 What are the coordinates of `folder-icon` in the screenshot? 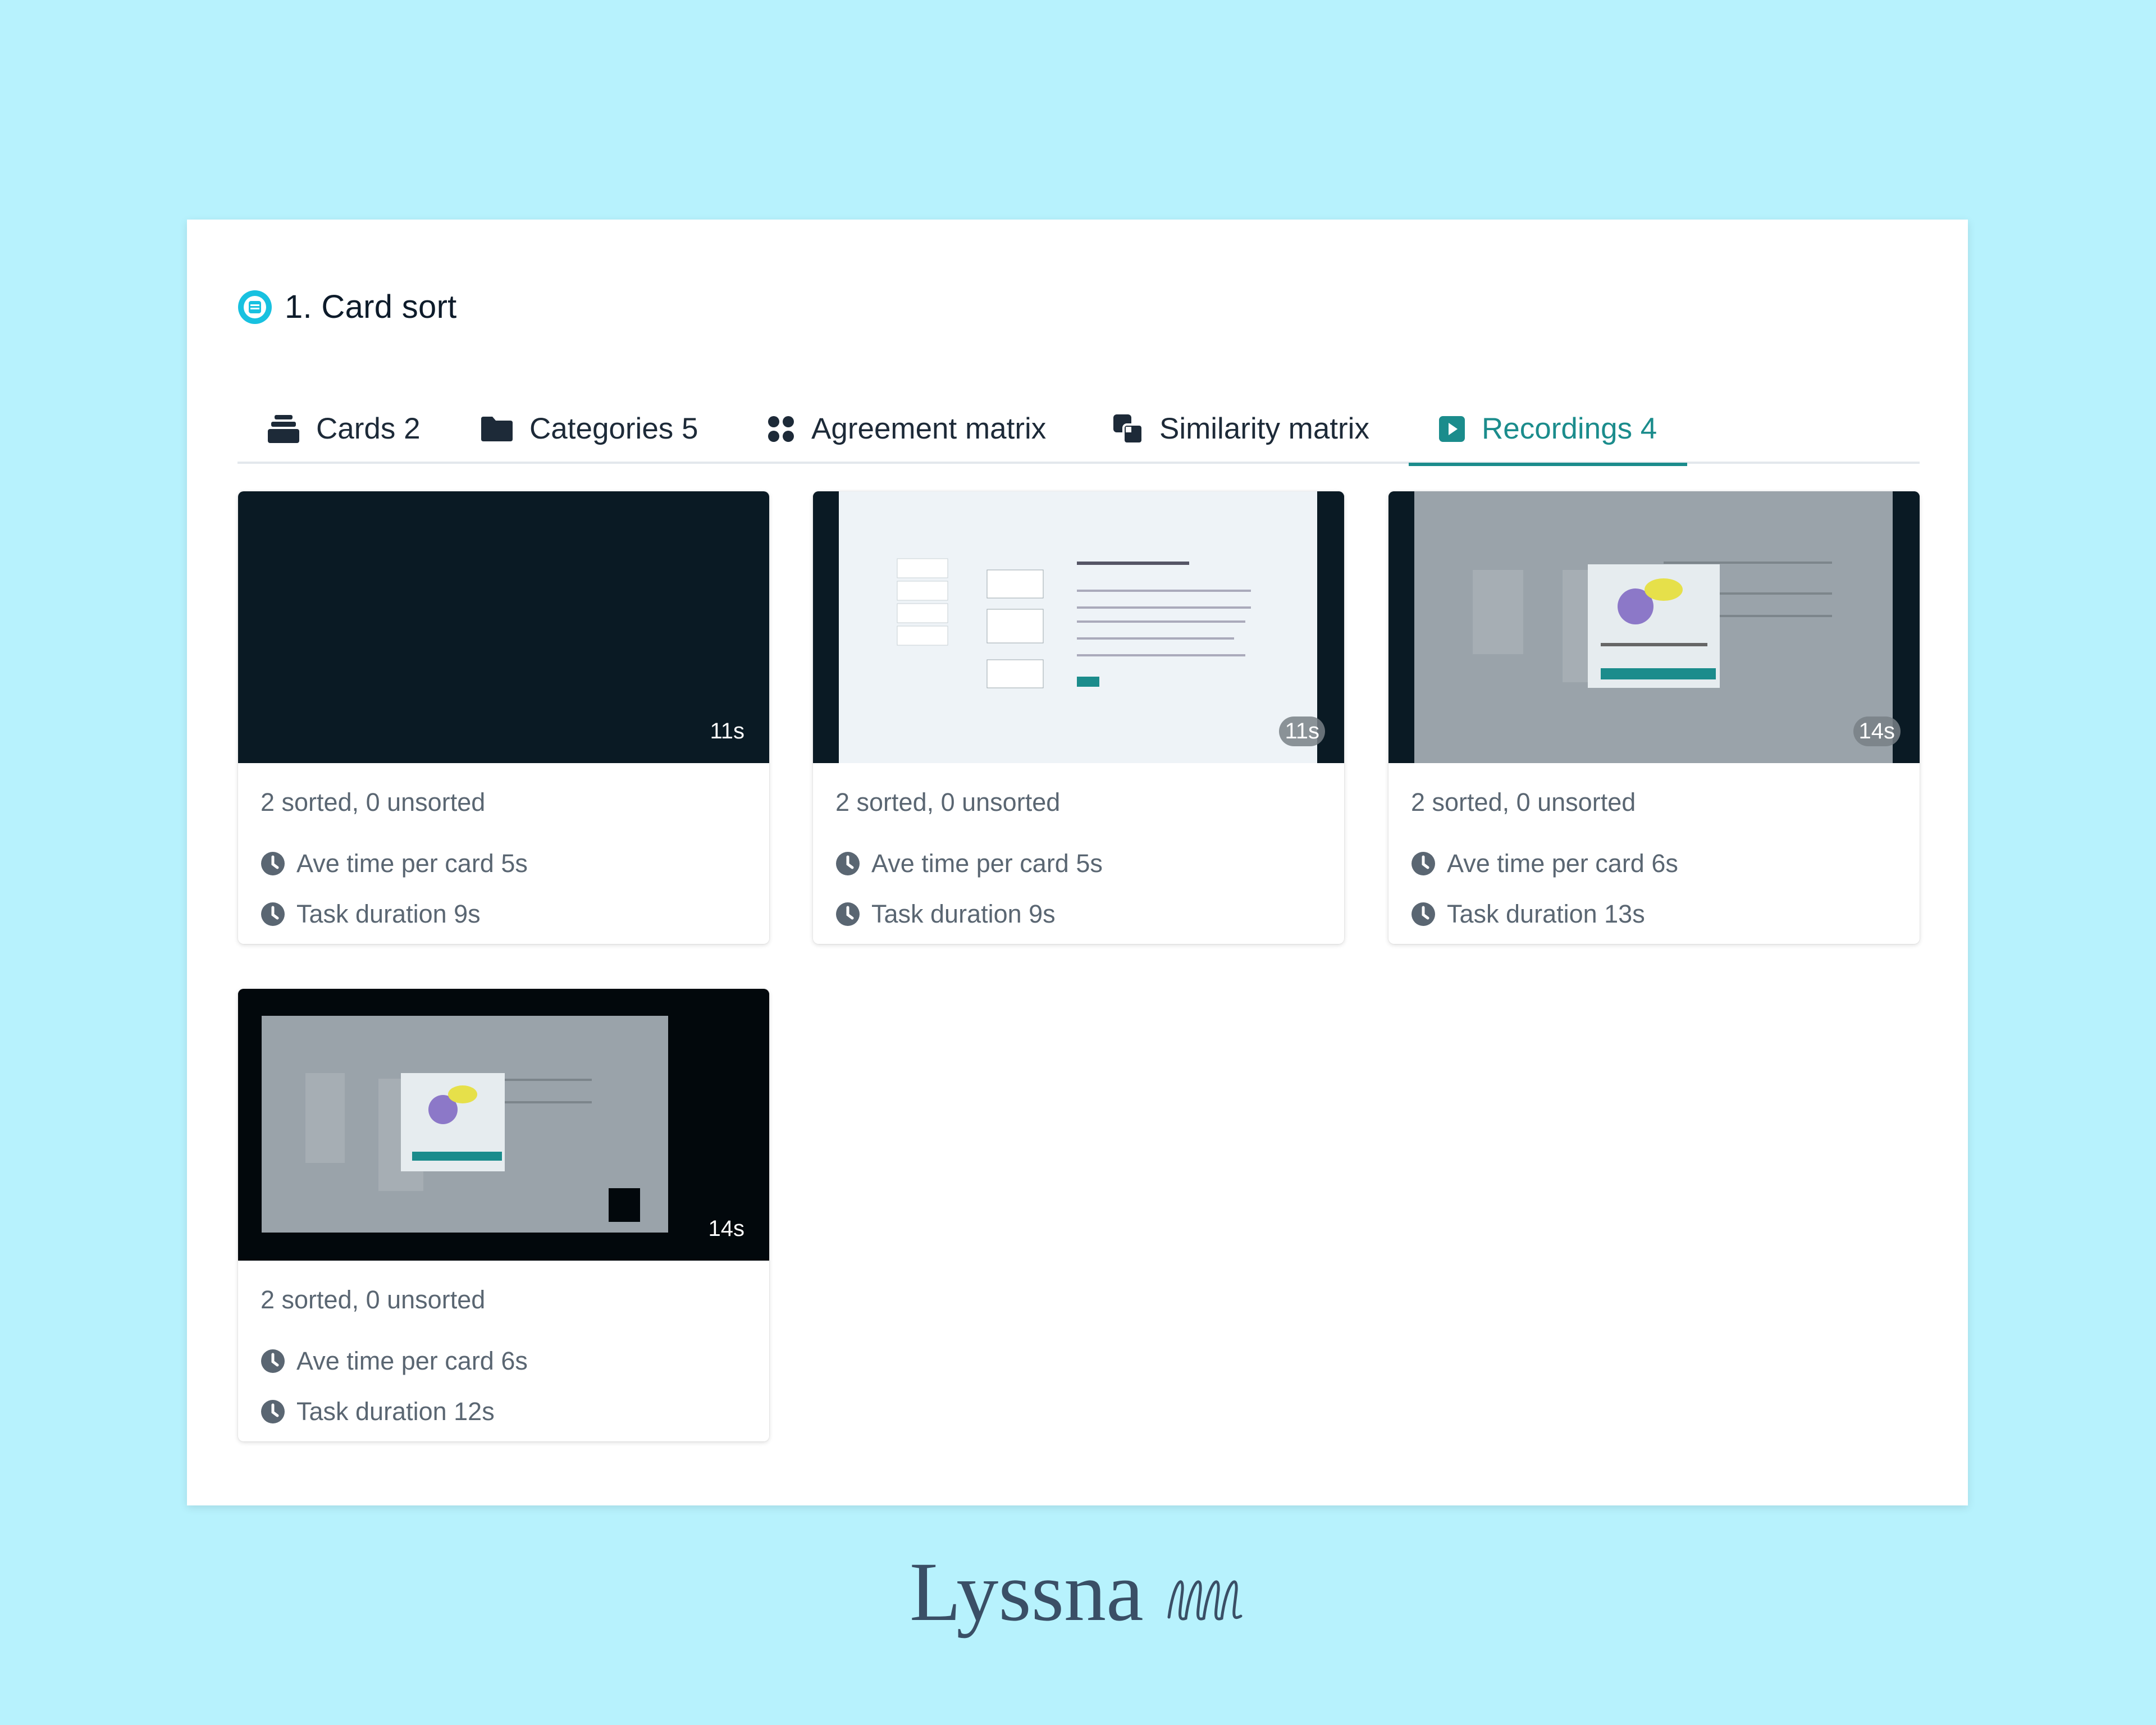 It's located at (497, 428).